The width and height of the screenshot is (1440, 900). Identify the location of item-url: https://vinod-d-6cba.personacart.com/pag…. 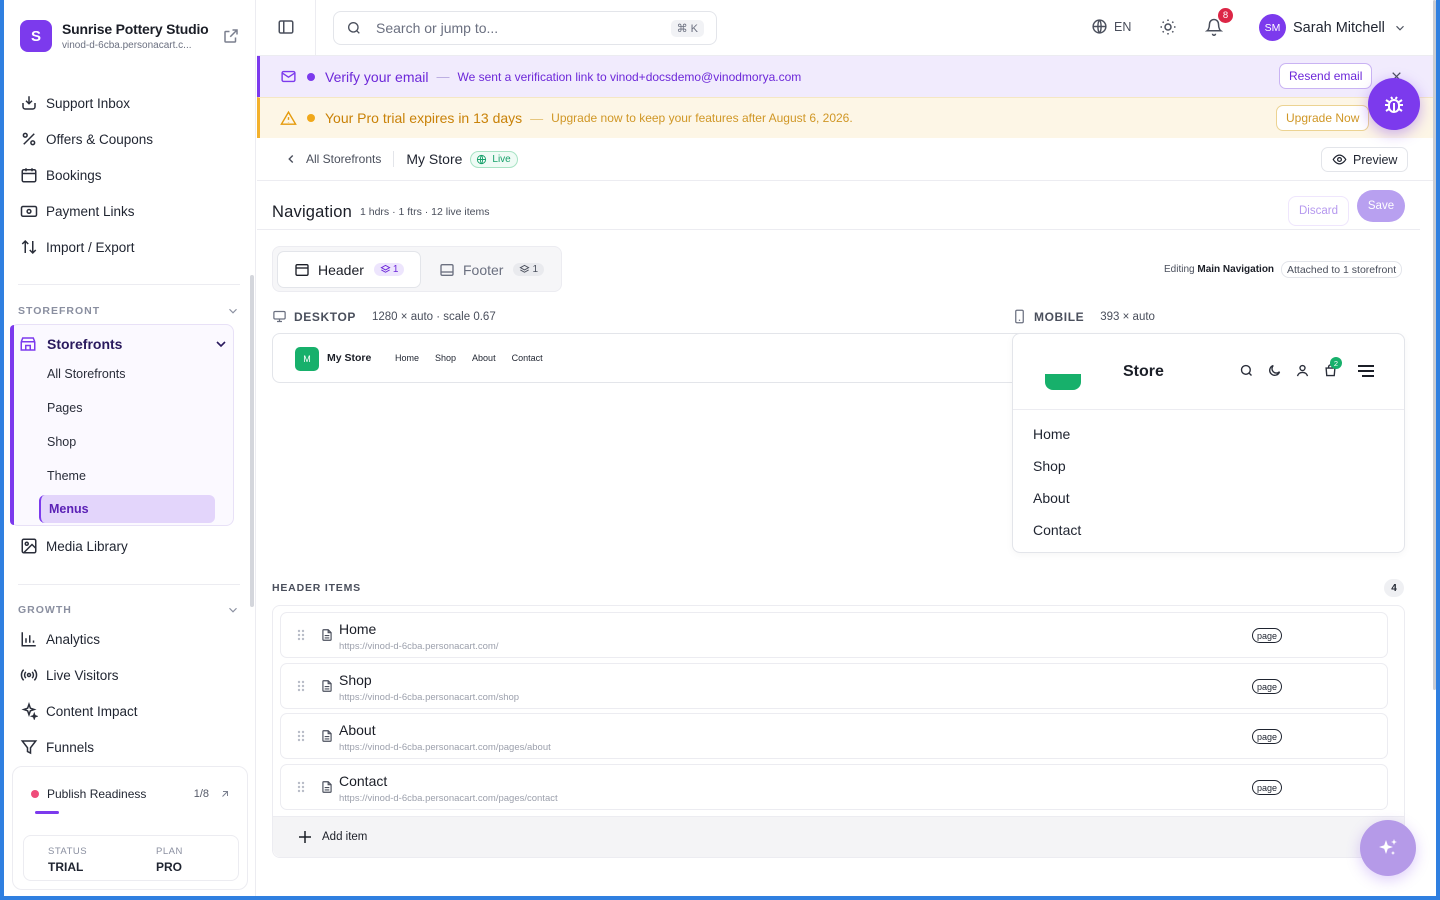
(445, 747).